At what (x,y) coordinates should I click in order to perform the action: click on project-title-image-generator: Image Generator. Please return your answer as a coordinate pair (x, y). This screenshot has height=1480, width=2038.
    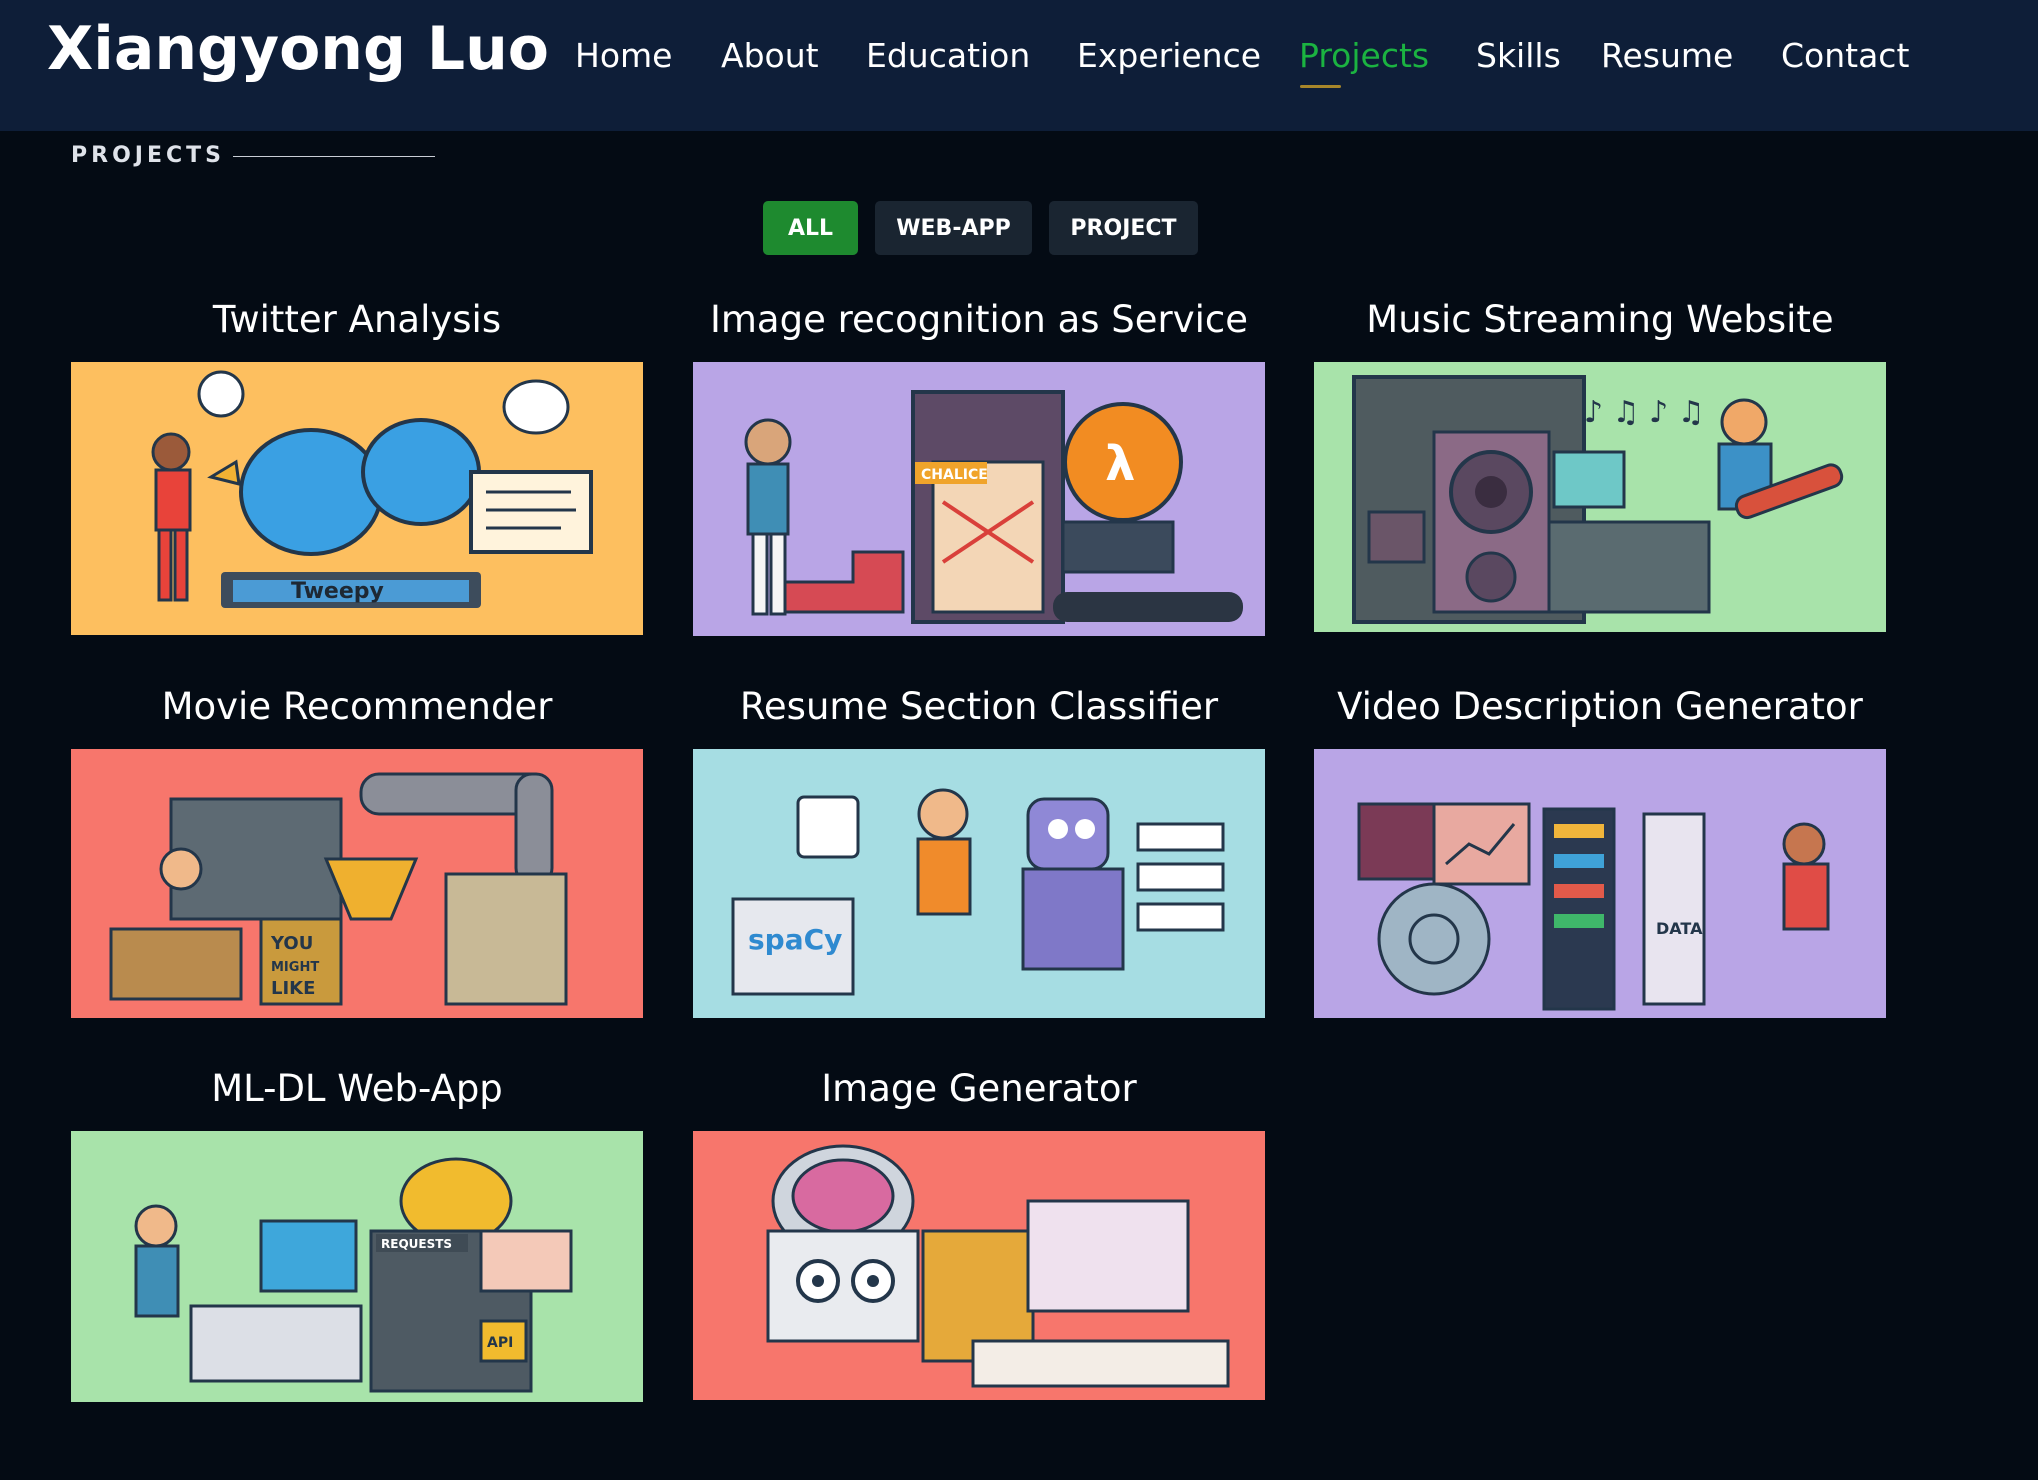
    Looking at the image, I should click on (979, 1088).